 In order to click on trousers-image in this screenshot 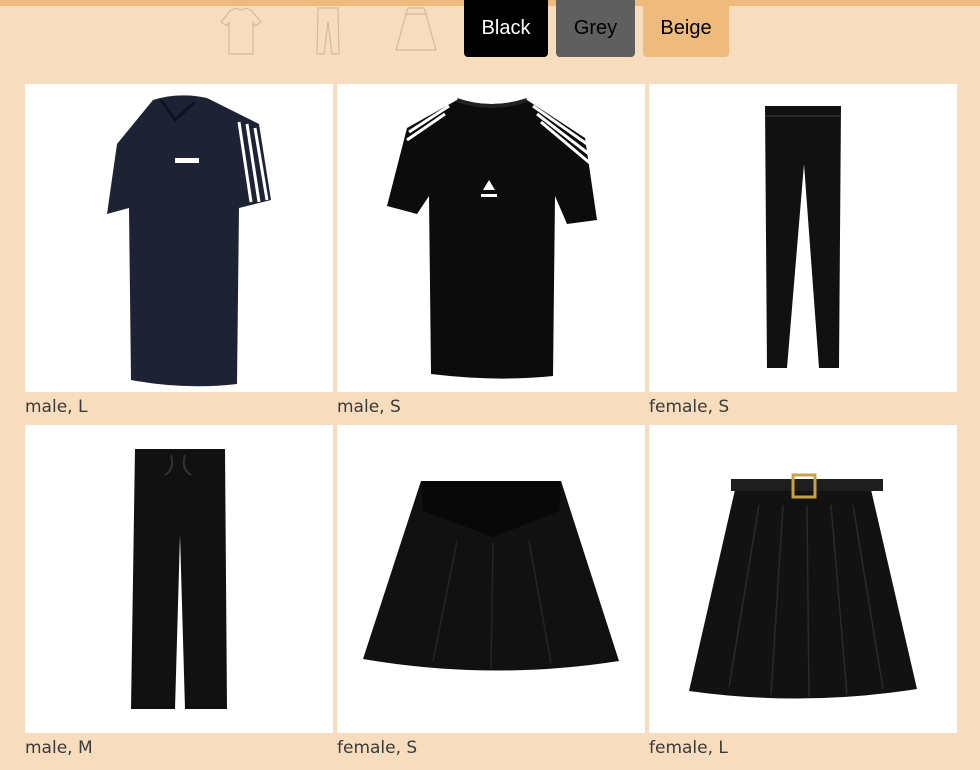, I will do `click(803, 238)`.